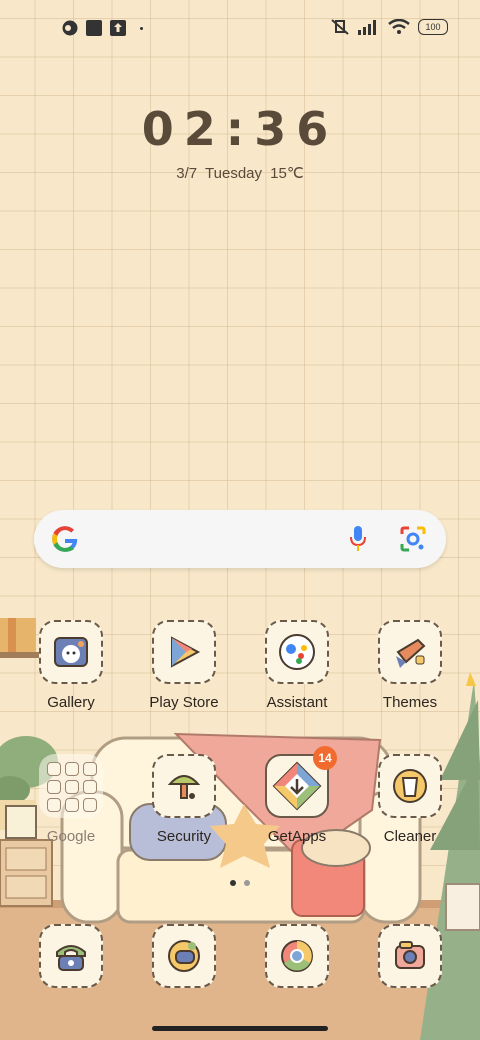  What do you see at coordinates (247, 883) in the screenshot?
I see `page-dot` at bounding box center [247, 883].